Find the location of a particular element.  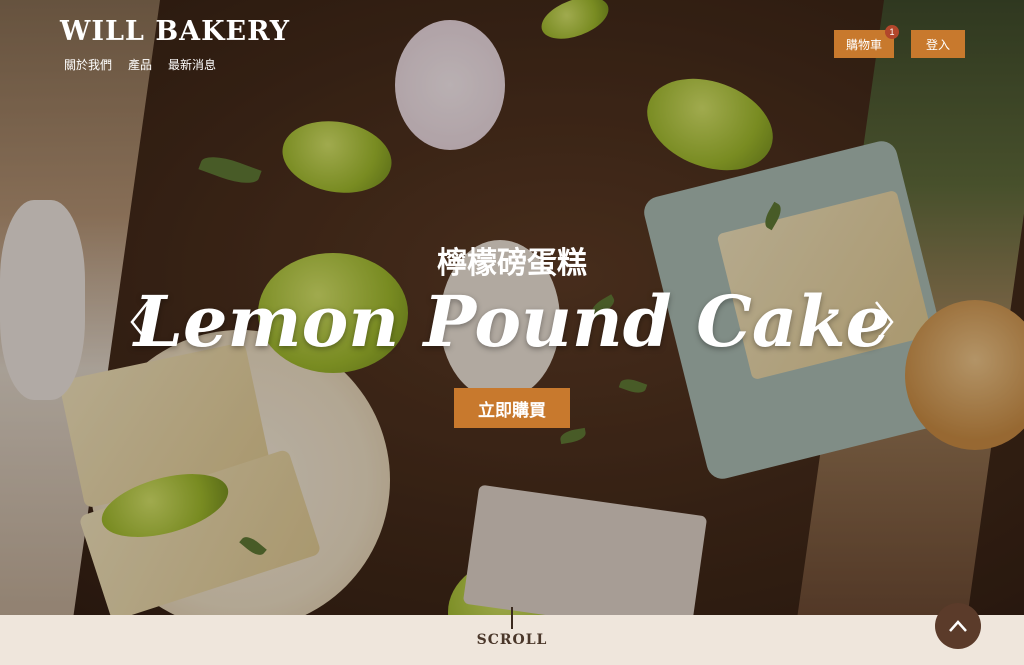

main-nav: 關於我們 產品 最新消息 is located at coordinates (140, 64).